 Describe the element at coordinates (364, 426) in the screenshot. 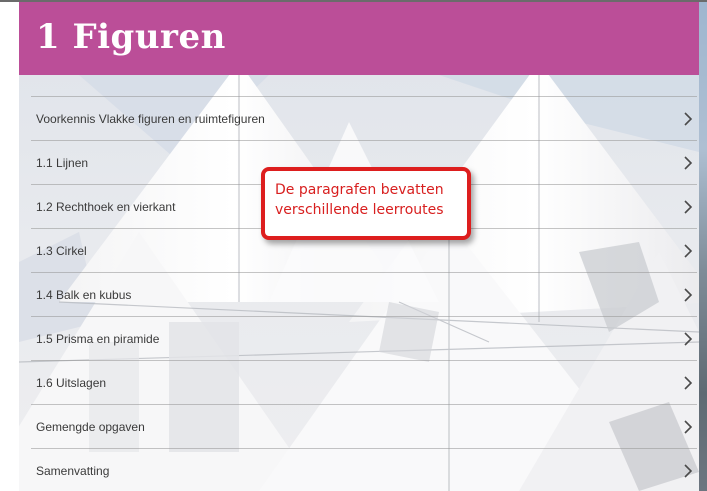

I see `menu-item-gemengde-opgaven: Gemengde opgaven` at that location.